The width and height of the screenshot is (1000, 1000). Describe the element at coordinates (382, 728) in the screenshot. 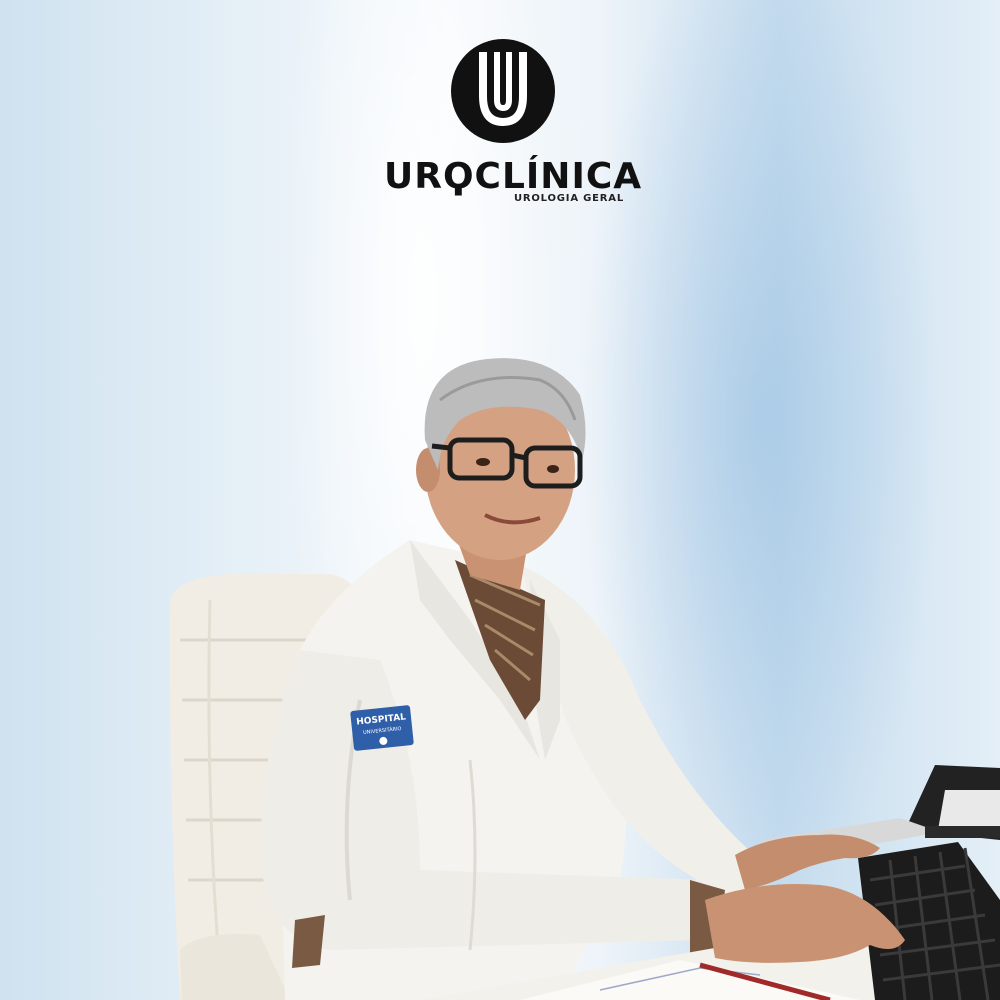

I see `sleeve-patch: HOSPITAL UNIVERSITÁRIO` at that location.